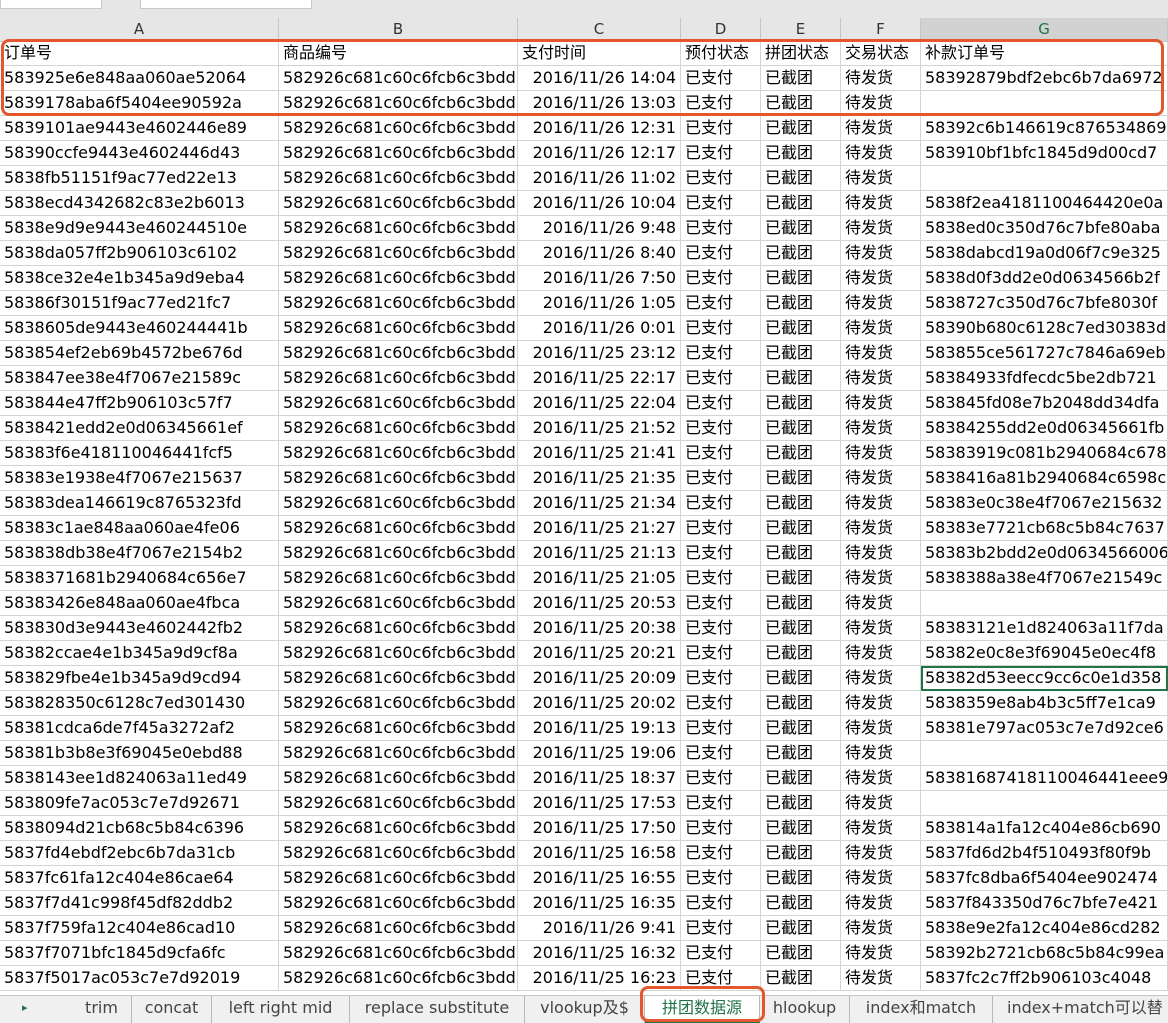 The image size is (1168, 1023). What do you see at coordinates (599, 103) in the screenshot?
I see `table-cell: 2016/11/26 13:03` at bounding box center [599, 103].